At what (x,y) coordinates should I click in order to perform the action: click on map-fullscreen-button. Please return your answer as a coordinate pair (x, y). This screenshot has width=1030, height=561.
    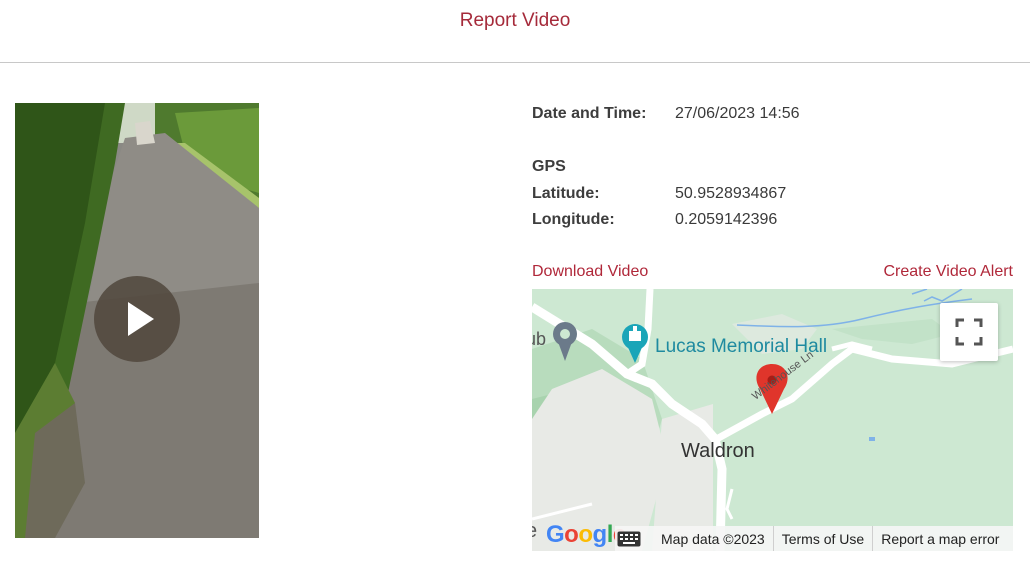
    Looking at the image, I should click on (969, 332).